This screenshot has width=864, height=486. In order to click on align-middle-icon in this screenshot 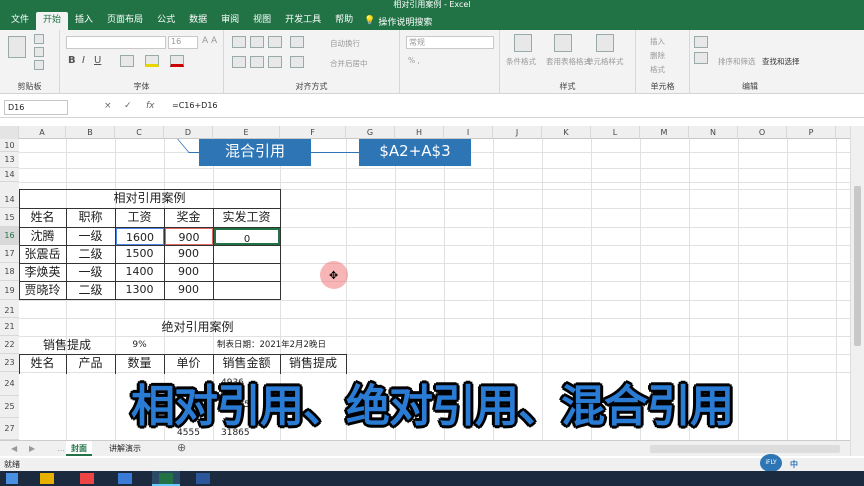, I will do `click(257, 42)`.